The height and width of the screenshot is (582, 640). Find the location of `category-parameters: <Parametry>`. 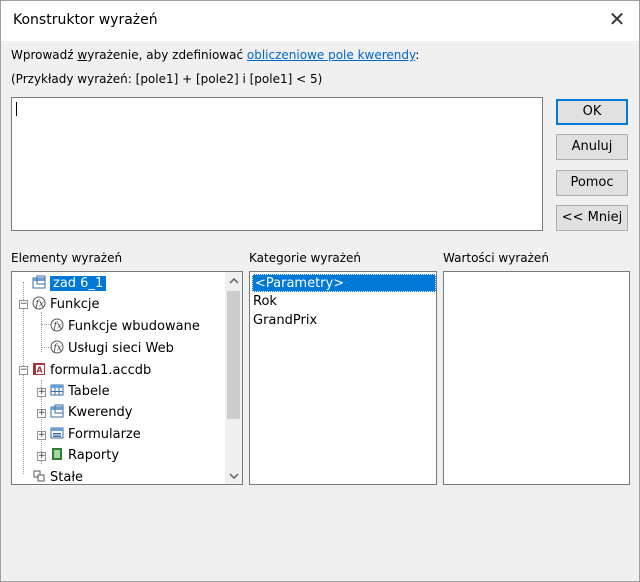

category-parameters: <Parametry> is located at coordinates (344, 283).